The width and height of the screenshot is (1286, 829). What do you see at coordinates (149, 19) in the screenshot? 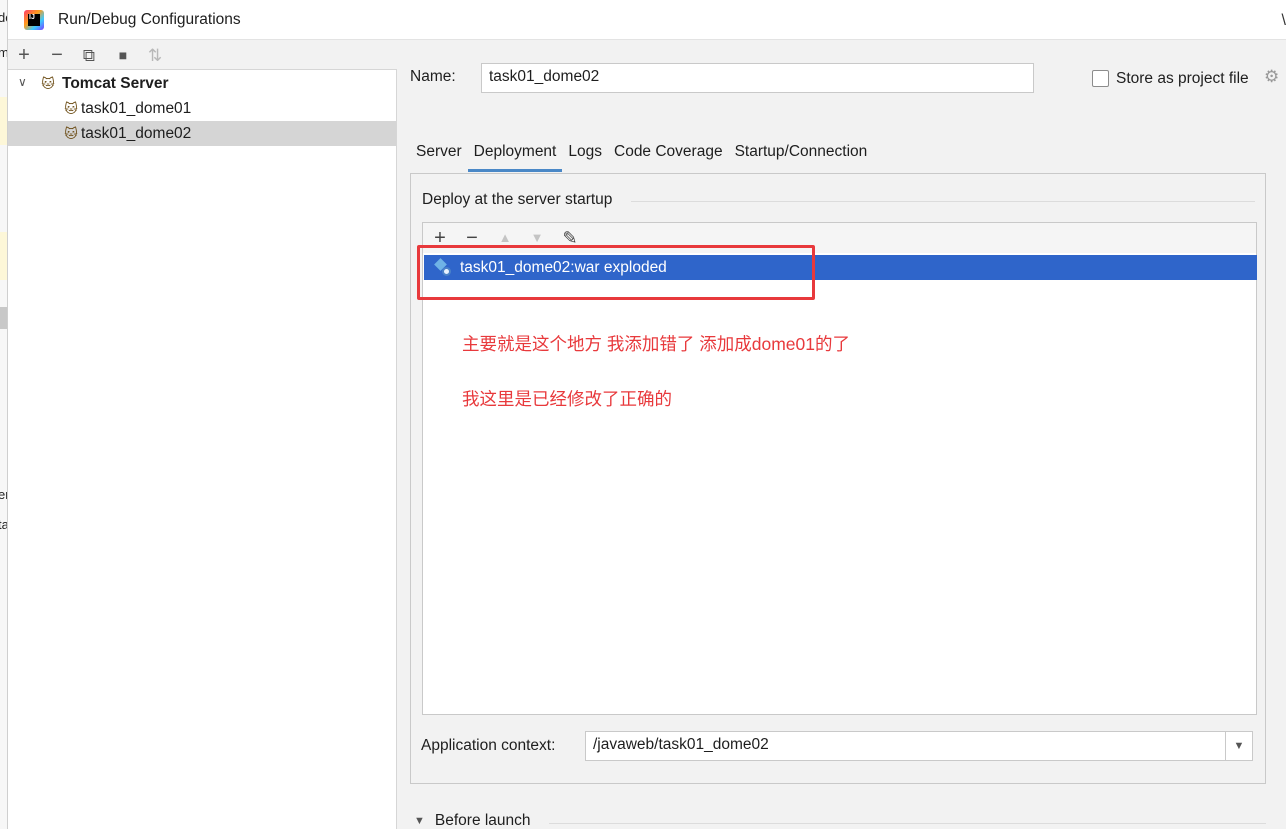
I see `window-title: Run/Debug Configurations` at bounding box center [149, 19].